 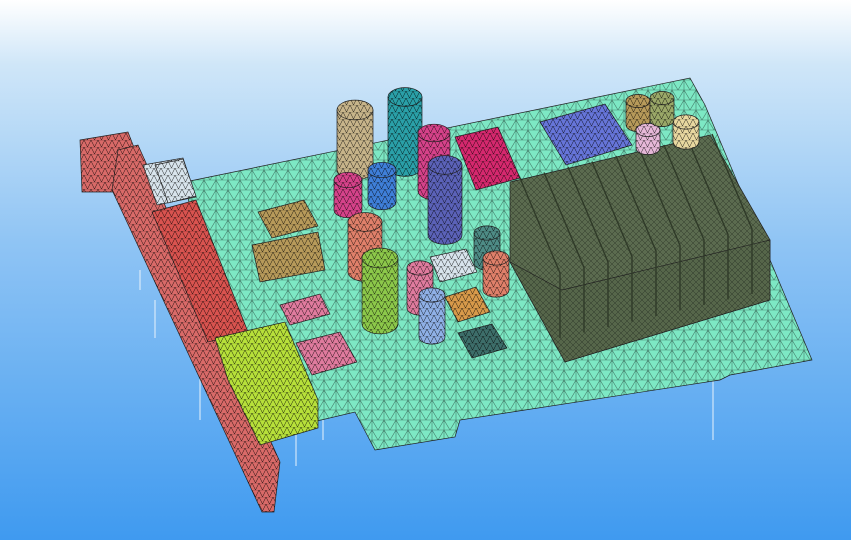 I want to click on capacitor-green, so click(x=380, y=291).